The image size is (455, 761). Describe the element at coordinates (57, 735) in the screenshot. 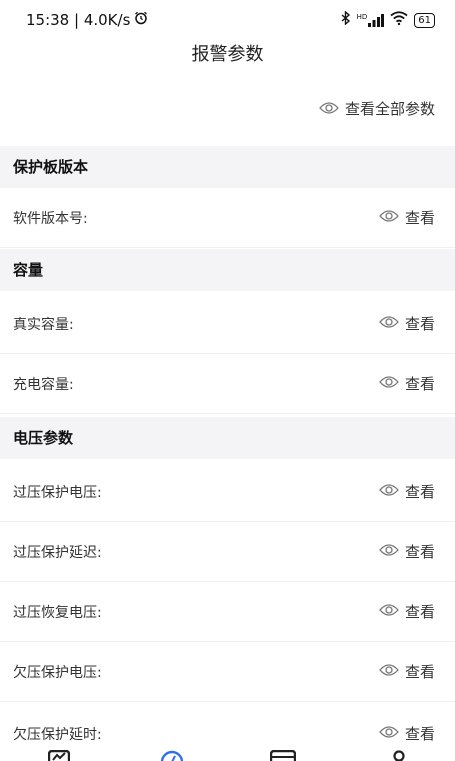

I see `row-label: 欠压保护延时:` at that location.